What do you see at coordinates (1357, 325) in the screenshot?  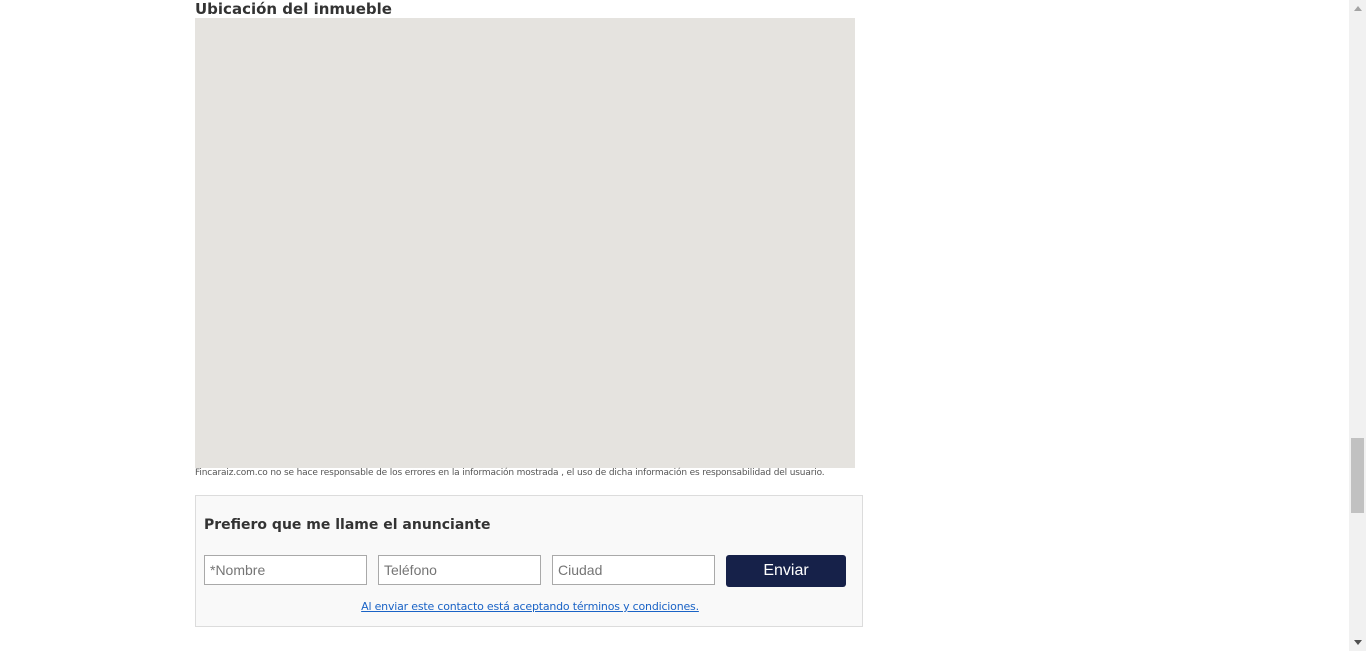 I see `vertical-scrollbar` at bounding box center [1357, 325].